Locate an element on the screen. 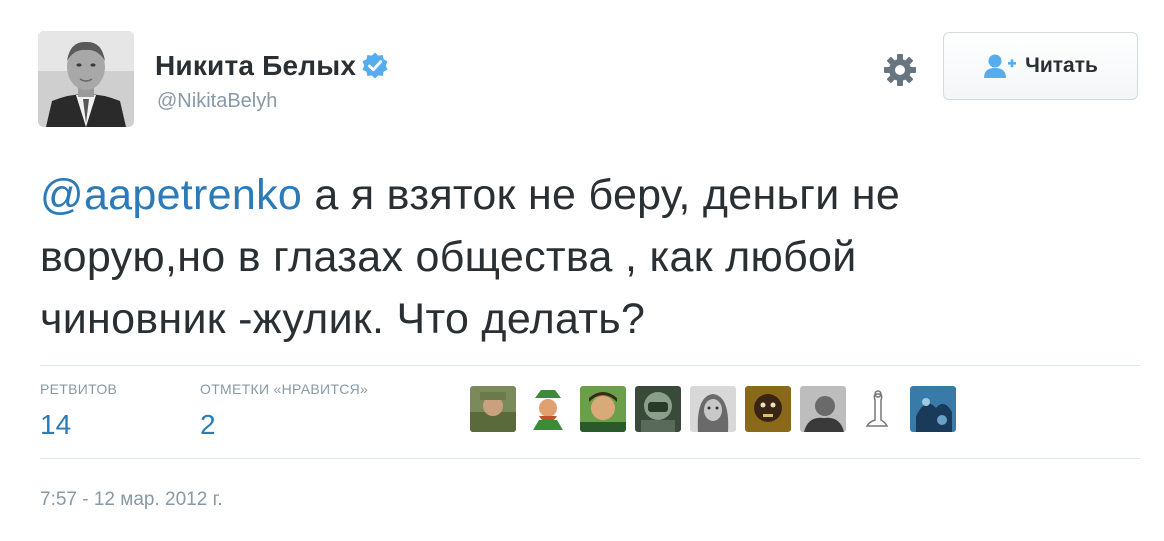 Image resolution: width=1164 pixels, height=541 pixels. tweet-text-line1: а я взяток не беру, деньги не is located at coordinates (601, 195).